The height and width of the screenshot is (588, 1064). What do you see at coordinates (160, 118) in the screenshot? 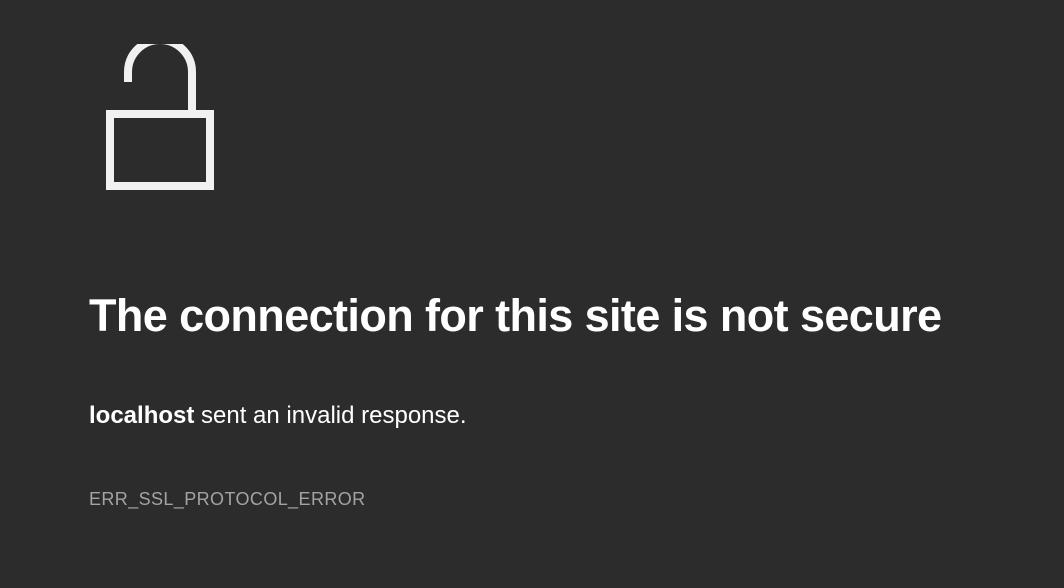
I see `lock-open-icon` at bounding box center [160, 118].